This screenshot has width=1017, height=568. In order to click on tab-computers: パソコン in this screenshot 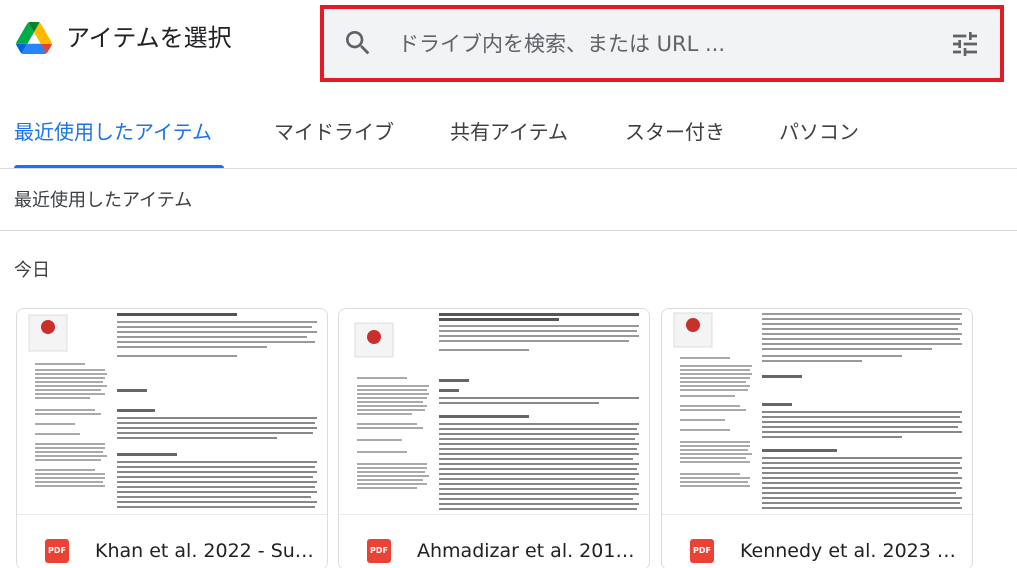, I will do `click(819, 132)`.